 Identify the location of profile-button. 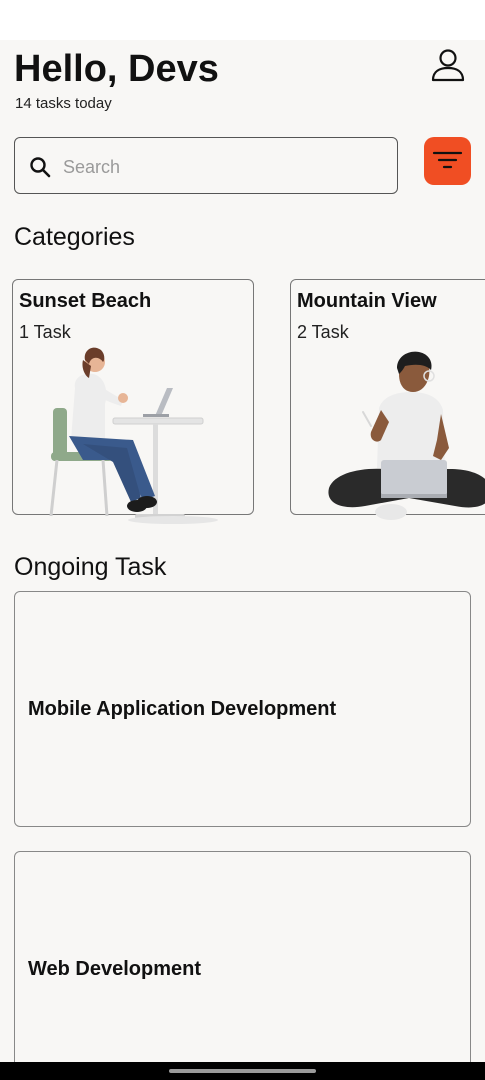
(448, 66).